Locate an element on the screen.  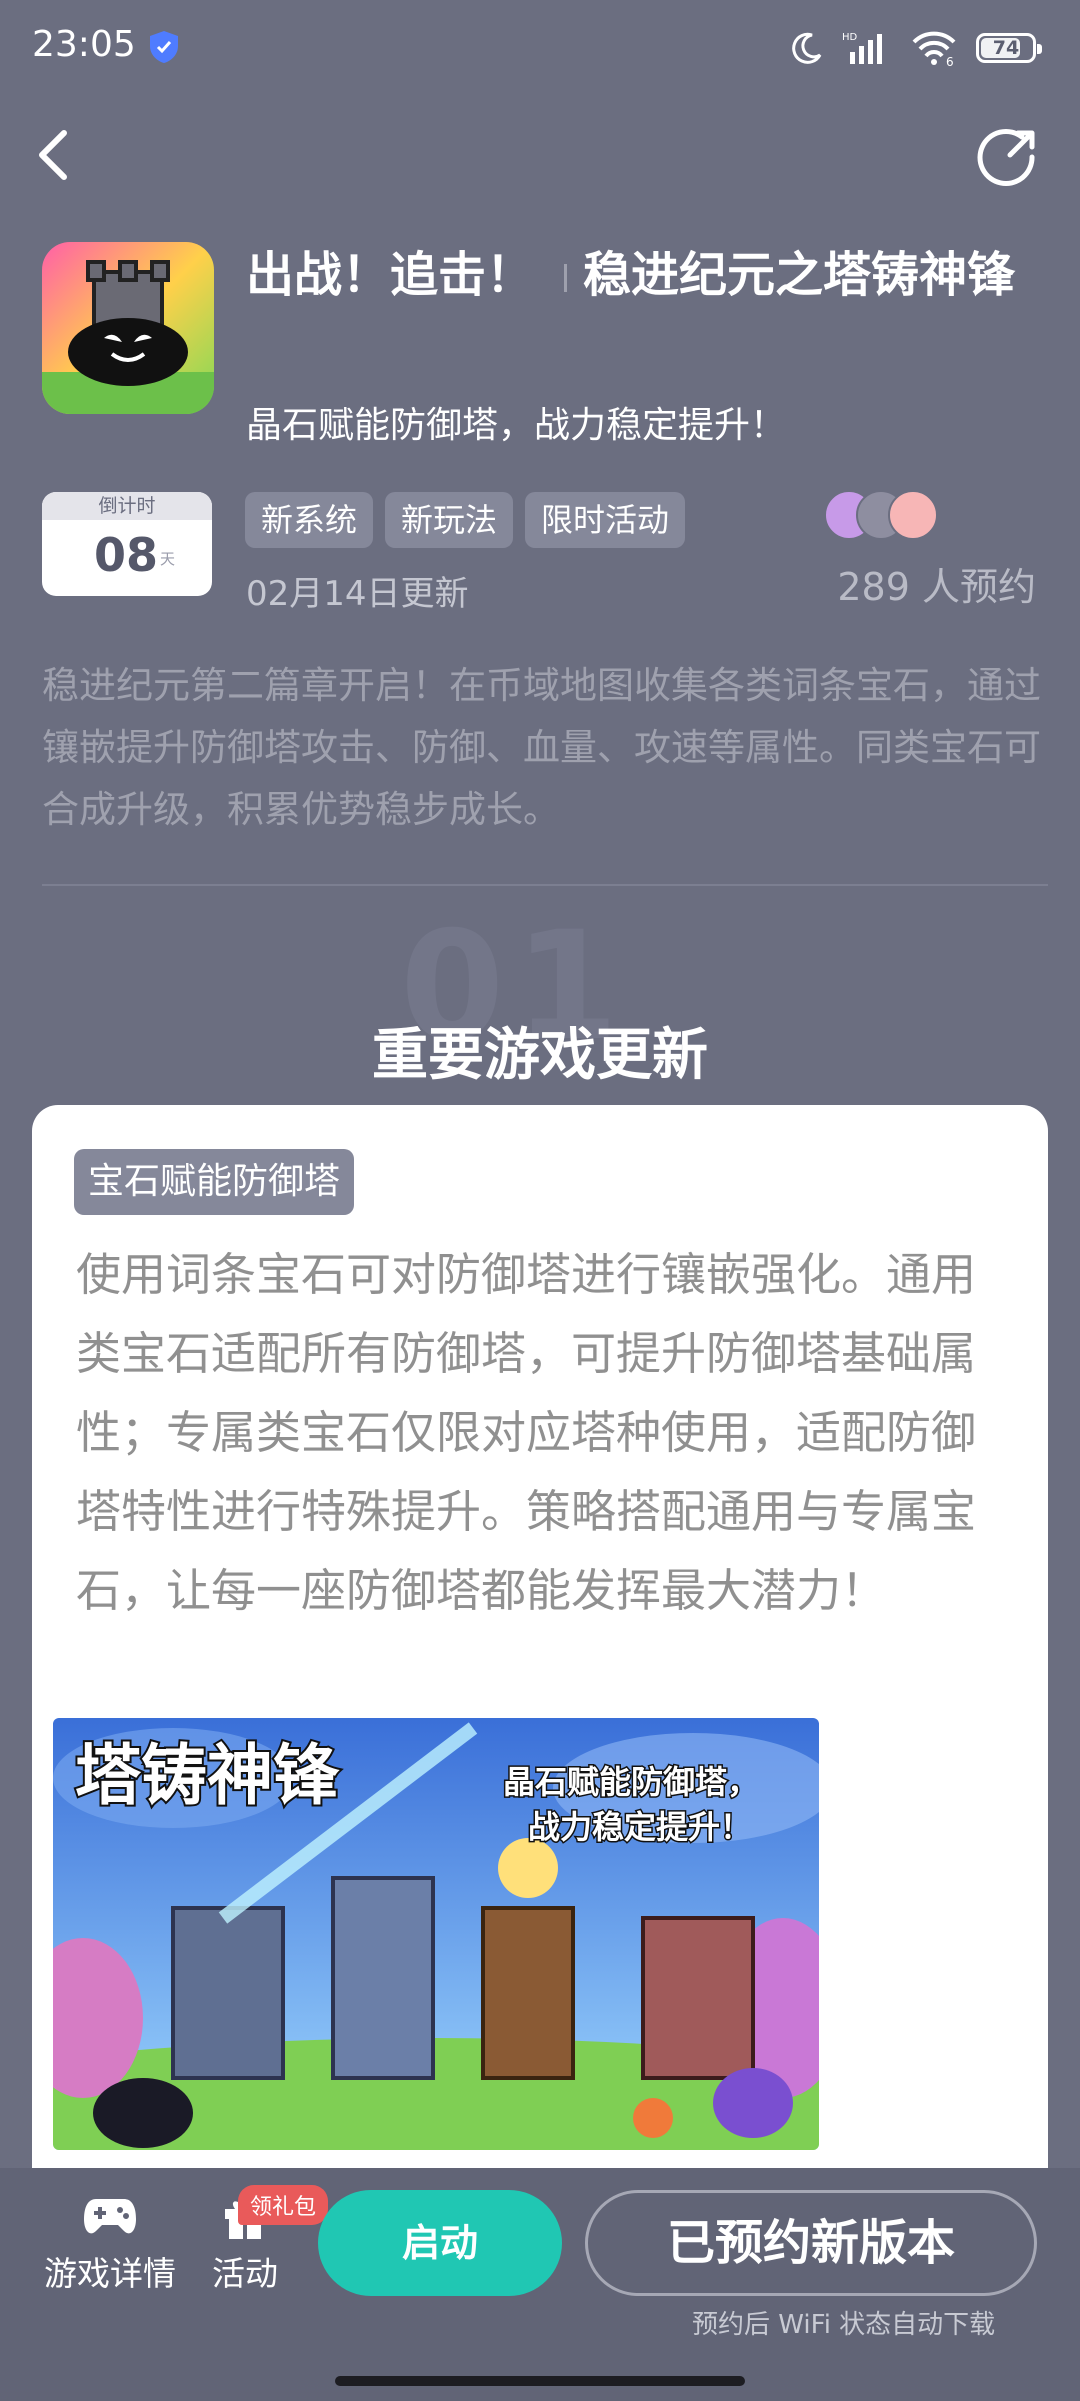
reserved-new-version-button: 已预约新版本 is located at coordinates (811, 2243).